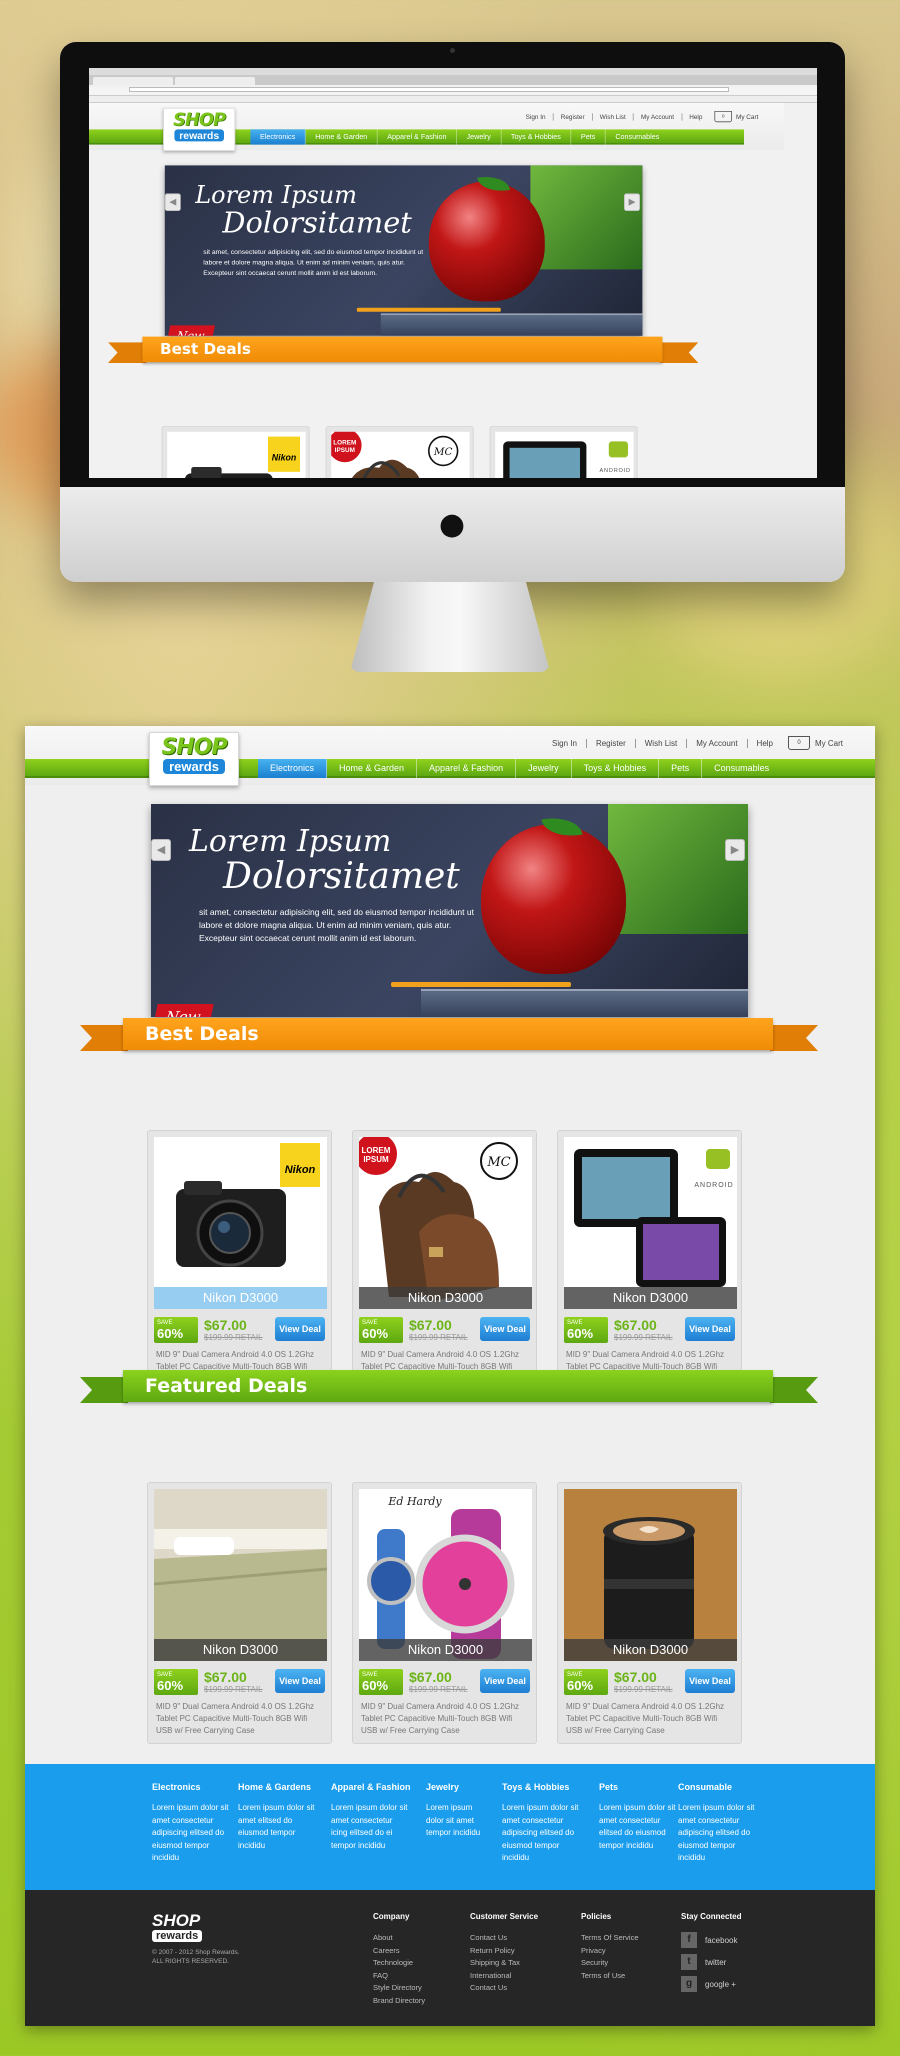 The height and width of the screenshot is (2056, 900). What do you see at coordinates (610, 1976) in the screenshot?
I see `footer-link-terms-use: Terms of Use` at bounding box center [610, 1976].